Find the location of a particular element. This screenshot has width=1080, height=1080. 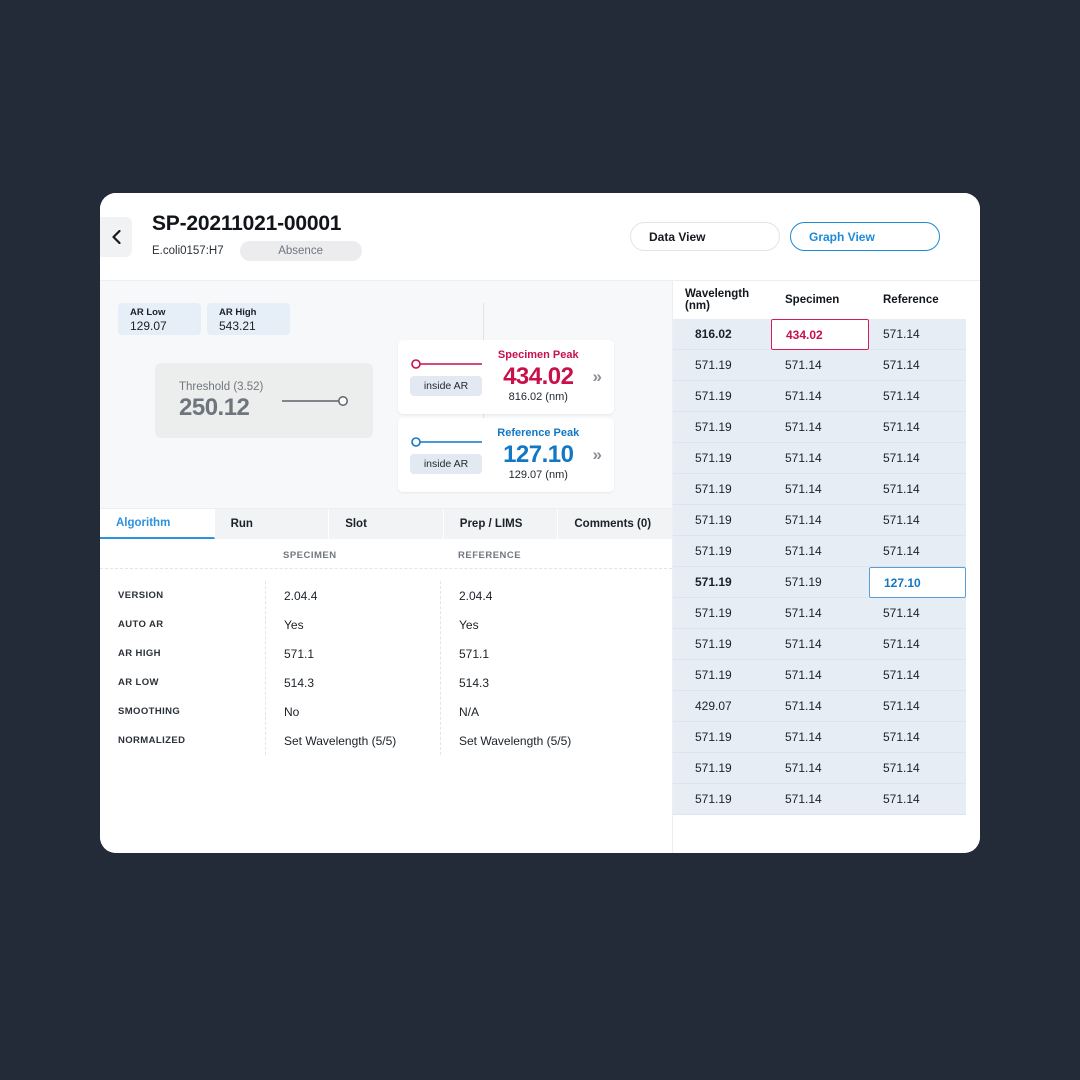

specimen-peak-value: 434.02 is located at coordinates (538, 376).